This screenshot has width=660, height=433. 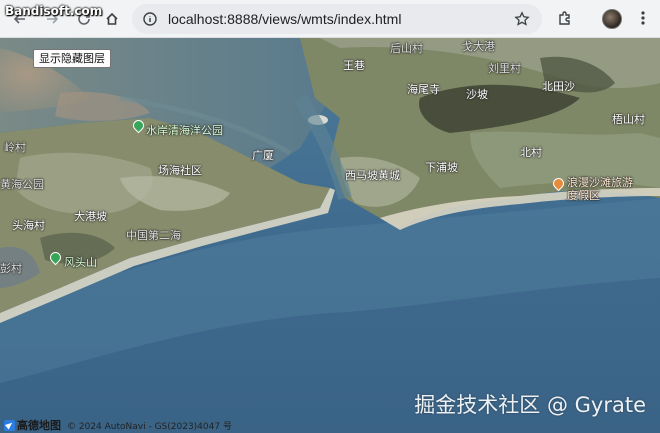 I want to click on poi-label: 水岸清海洋公园, so click(x=184, y=130).